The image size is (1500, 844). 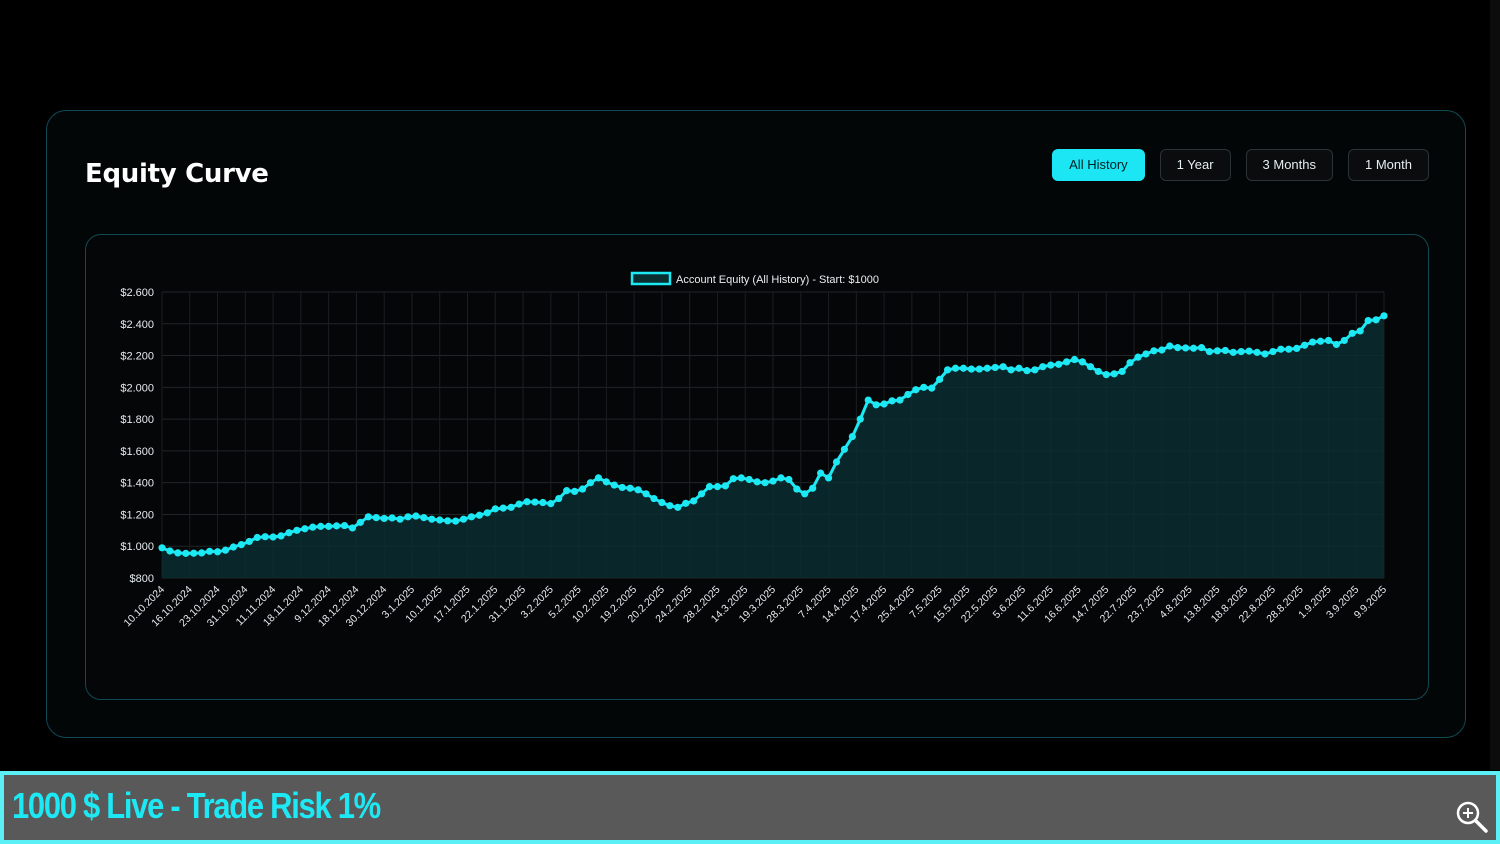 I want to click on zoom-in-icon, so click(x=1472, y=817).